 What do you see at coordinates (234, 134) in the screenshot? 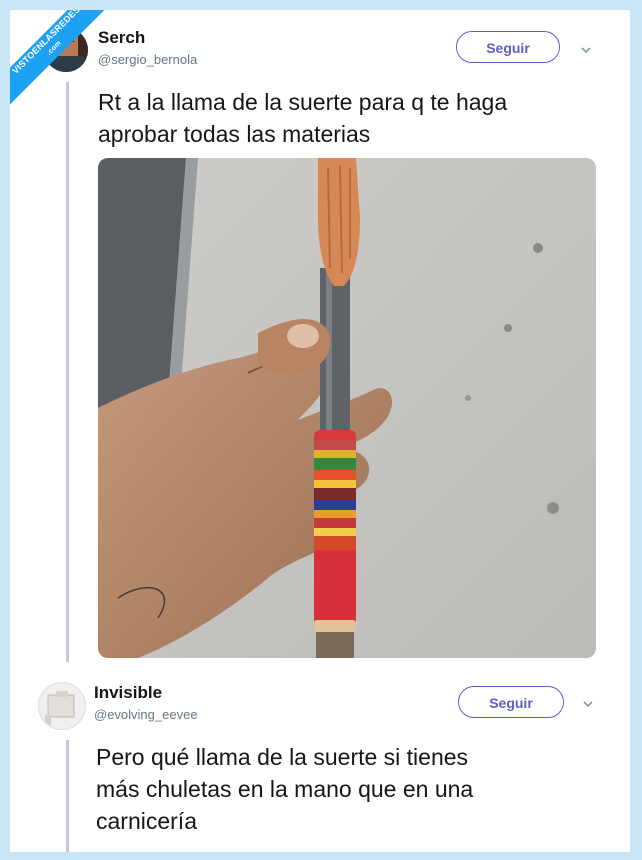
I see `tweet1-text-line: aprobar todas las materias` at bounding box center [234, 134].